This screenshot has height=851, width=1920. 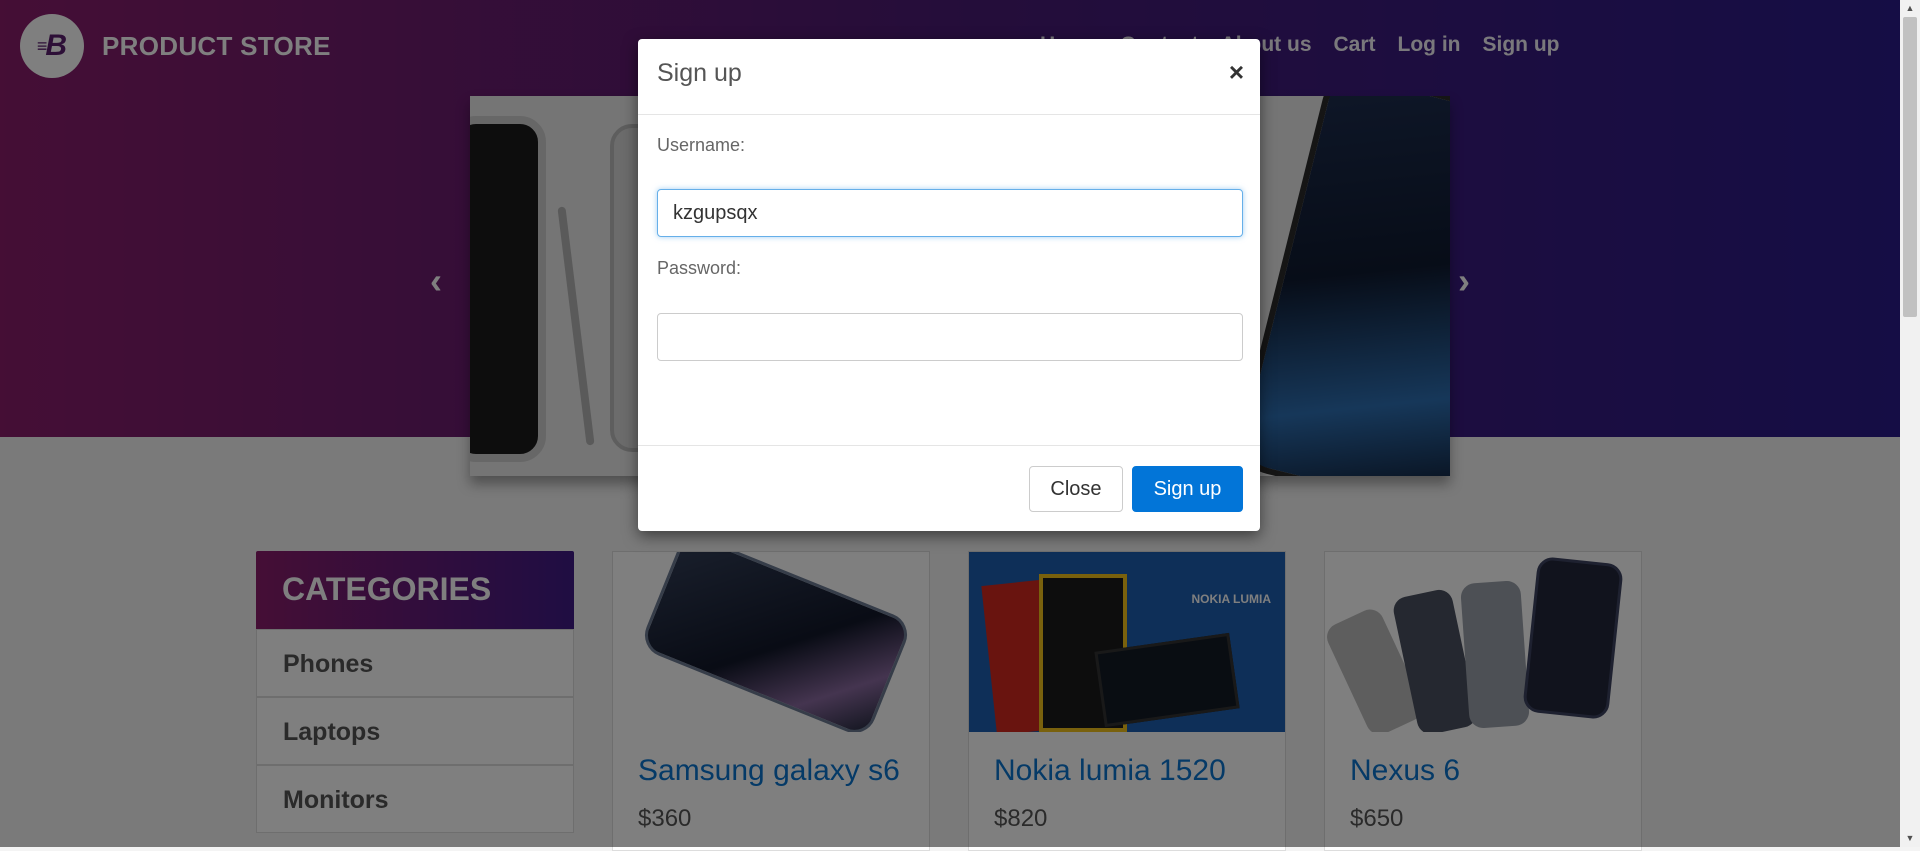 What do you see at coordinates (1187, 489) in the screenshot?
I see `signup-button: Sign up` at bounding box center [1187, 489].